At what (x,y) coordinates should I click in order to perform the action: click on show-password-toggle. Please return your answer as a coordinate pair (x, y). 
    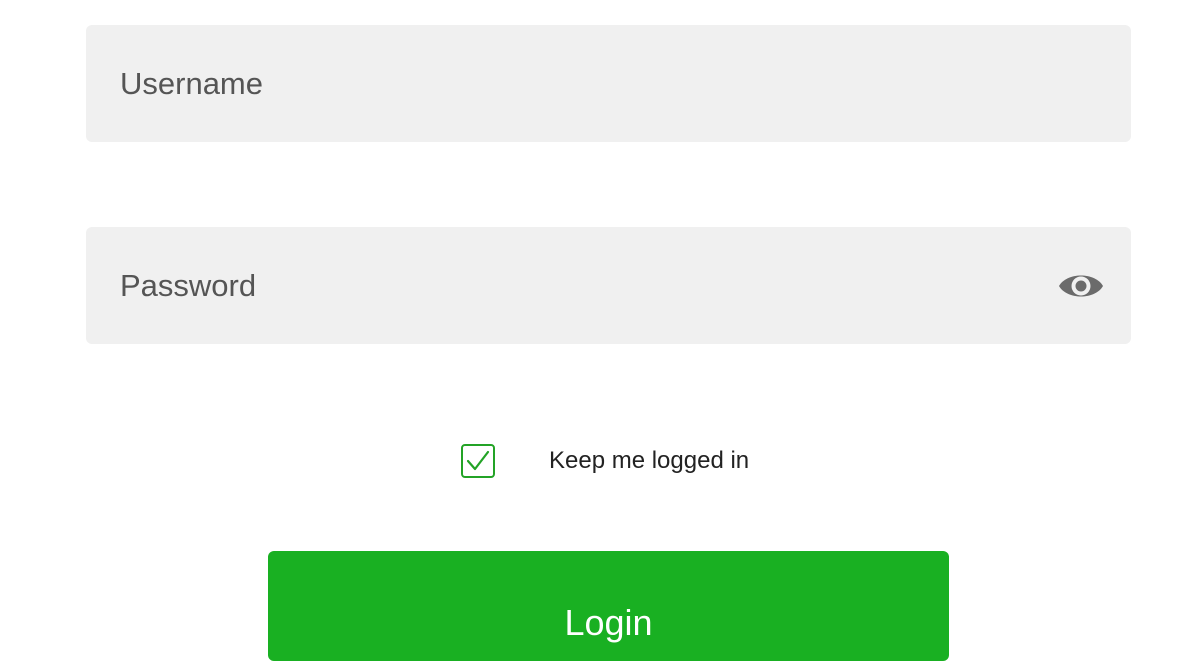
    Looking at the image, I should click on (1081, 286).